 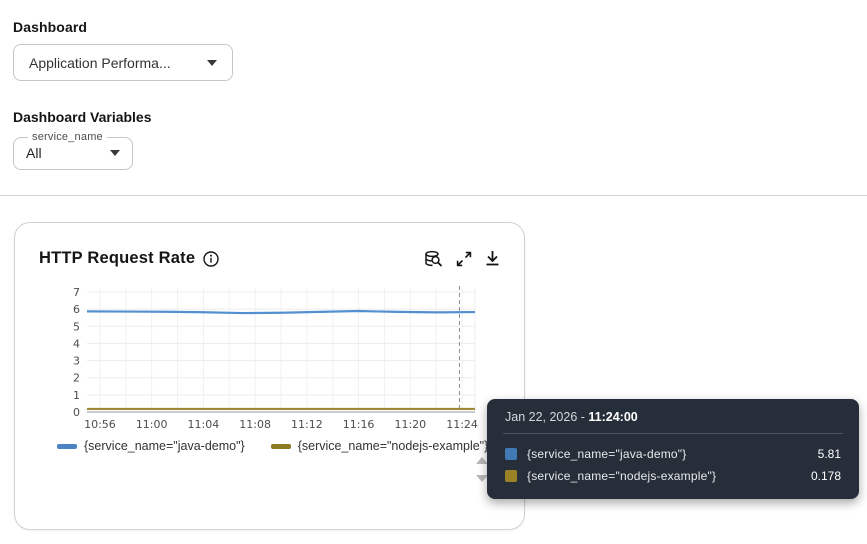 What do you see at coordinates (410, 424) in the screenshot?
I see `svg-text: 11:20` at bounding box center [410, 424].